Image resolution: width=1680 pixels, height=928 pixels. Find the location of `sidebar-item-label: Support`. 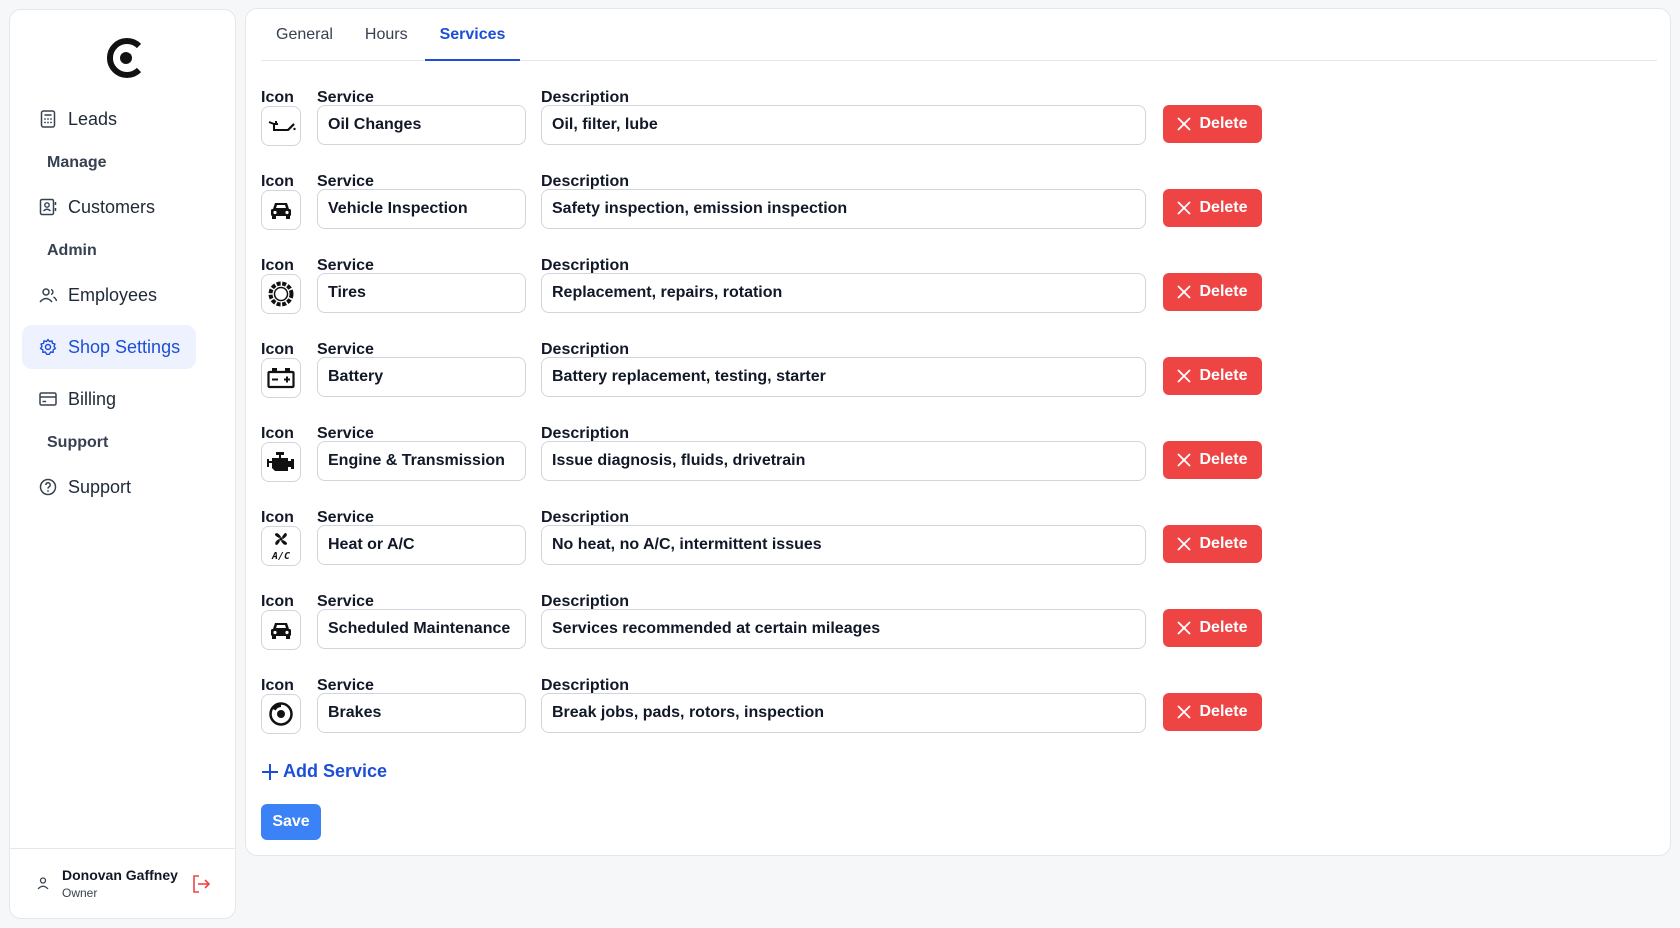

sidebar-item-label: Support is located at coordinates (100, 486).